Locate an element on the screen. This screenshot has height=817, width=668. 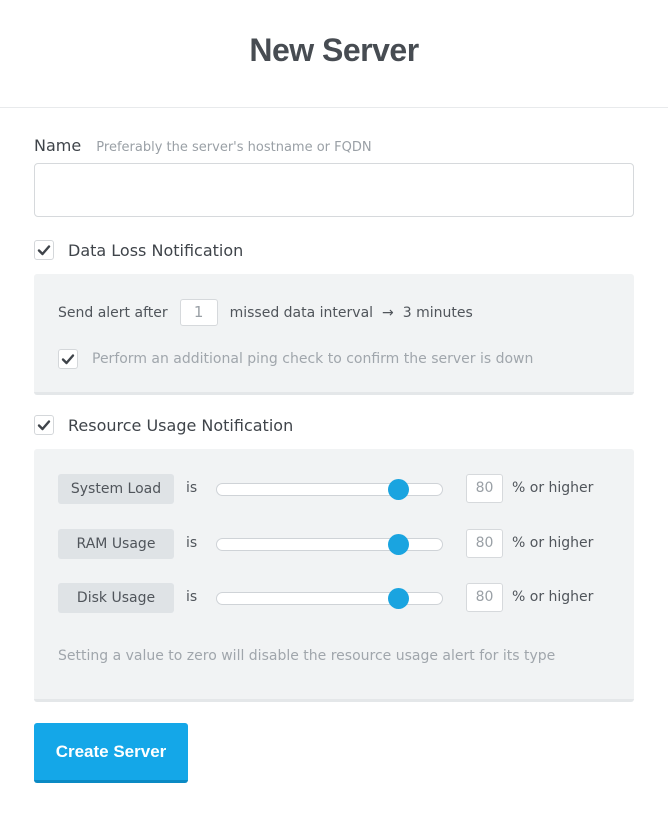
page-header: New Server is located at coordinates (334, 54).